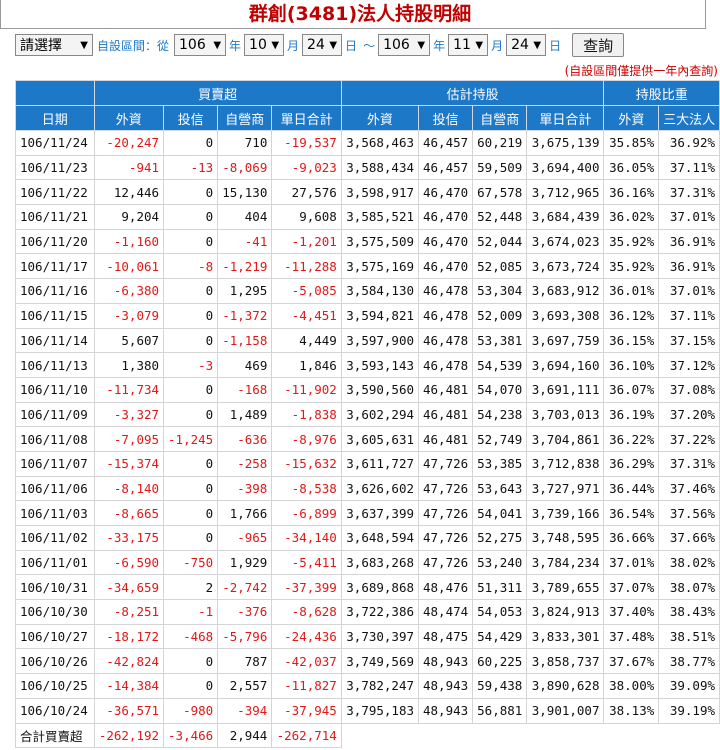 The image size is (720, 750). Describe the element at coordinates (380, 241) in the screenshot. I see `value-cell: 3,575,509` at that location.